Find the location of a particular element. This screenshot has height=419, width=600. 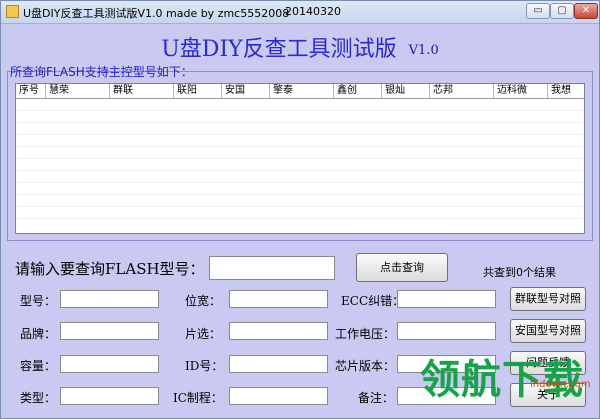

watermark-site: lhdown.com is located at coordinates (560, 384).